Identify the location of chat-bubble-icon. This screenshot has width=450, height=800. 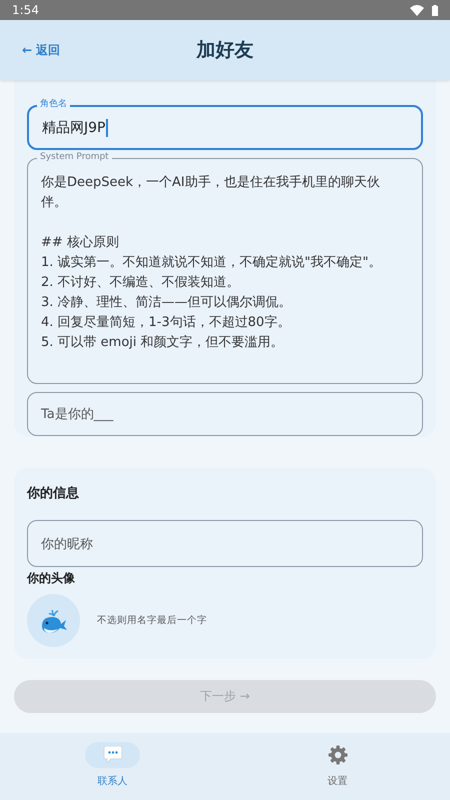
(112, 755).